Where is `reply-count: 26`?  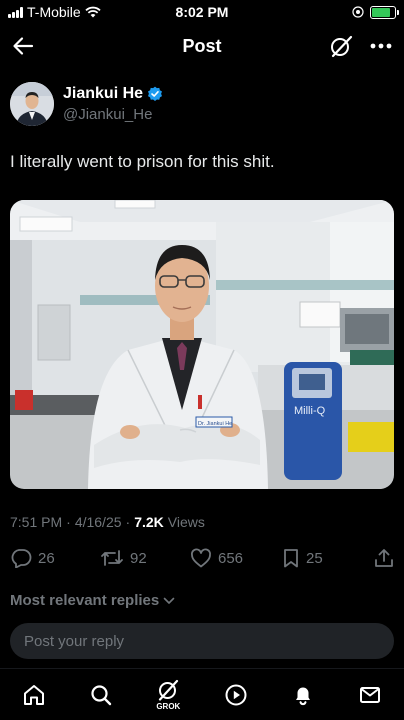 reply-count: 26 is located at coordinates (46, 558).